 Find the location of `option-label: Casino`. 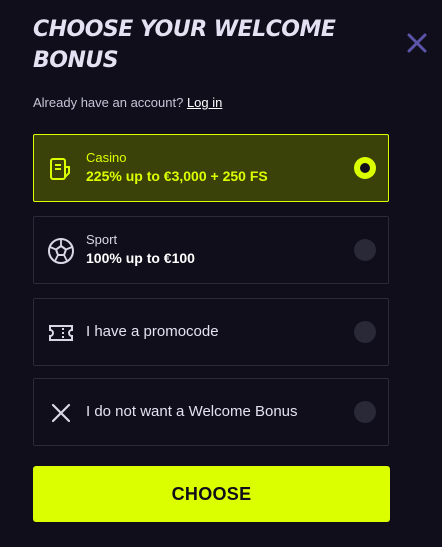

option-label: Casino is located at coordinates (106, 157).